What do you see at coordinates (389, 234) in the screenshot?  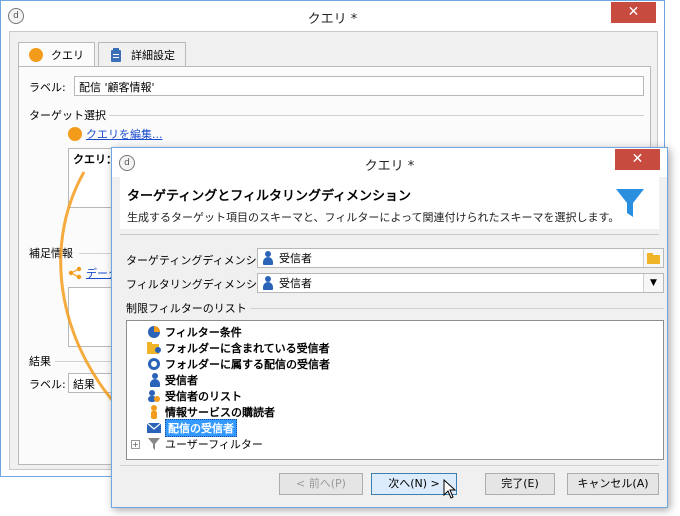 I see `header-divider` at bounding box center [389, 234].